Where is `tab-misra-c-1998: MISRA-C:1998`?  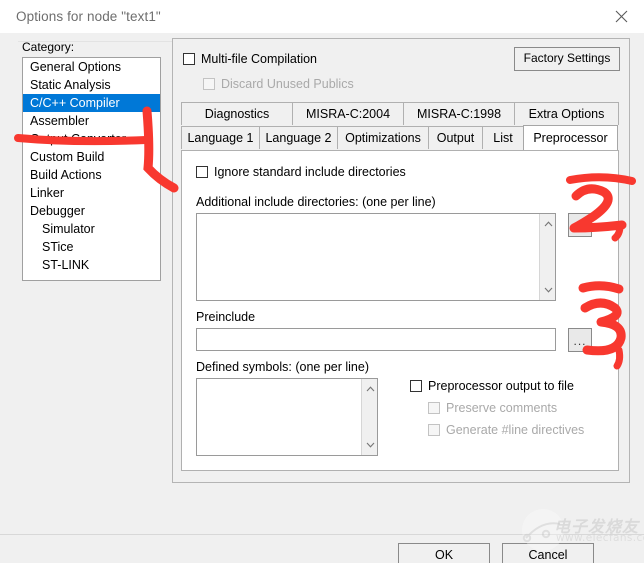
tab-misra-c-1998: MISRA-C:1998 is located at coordinates (459, 113).